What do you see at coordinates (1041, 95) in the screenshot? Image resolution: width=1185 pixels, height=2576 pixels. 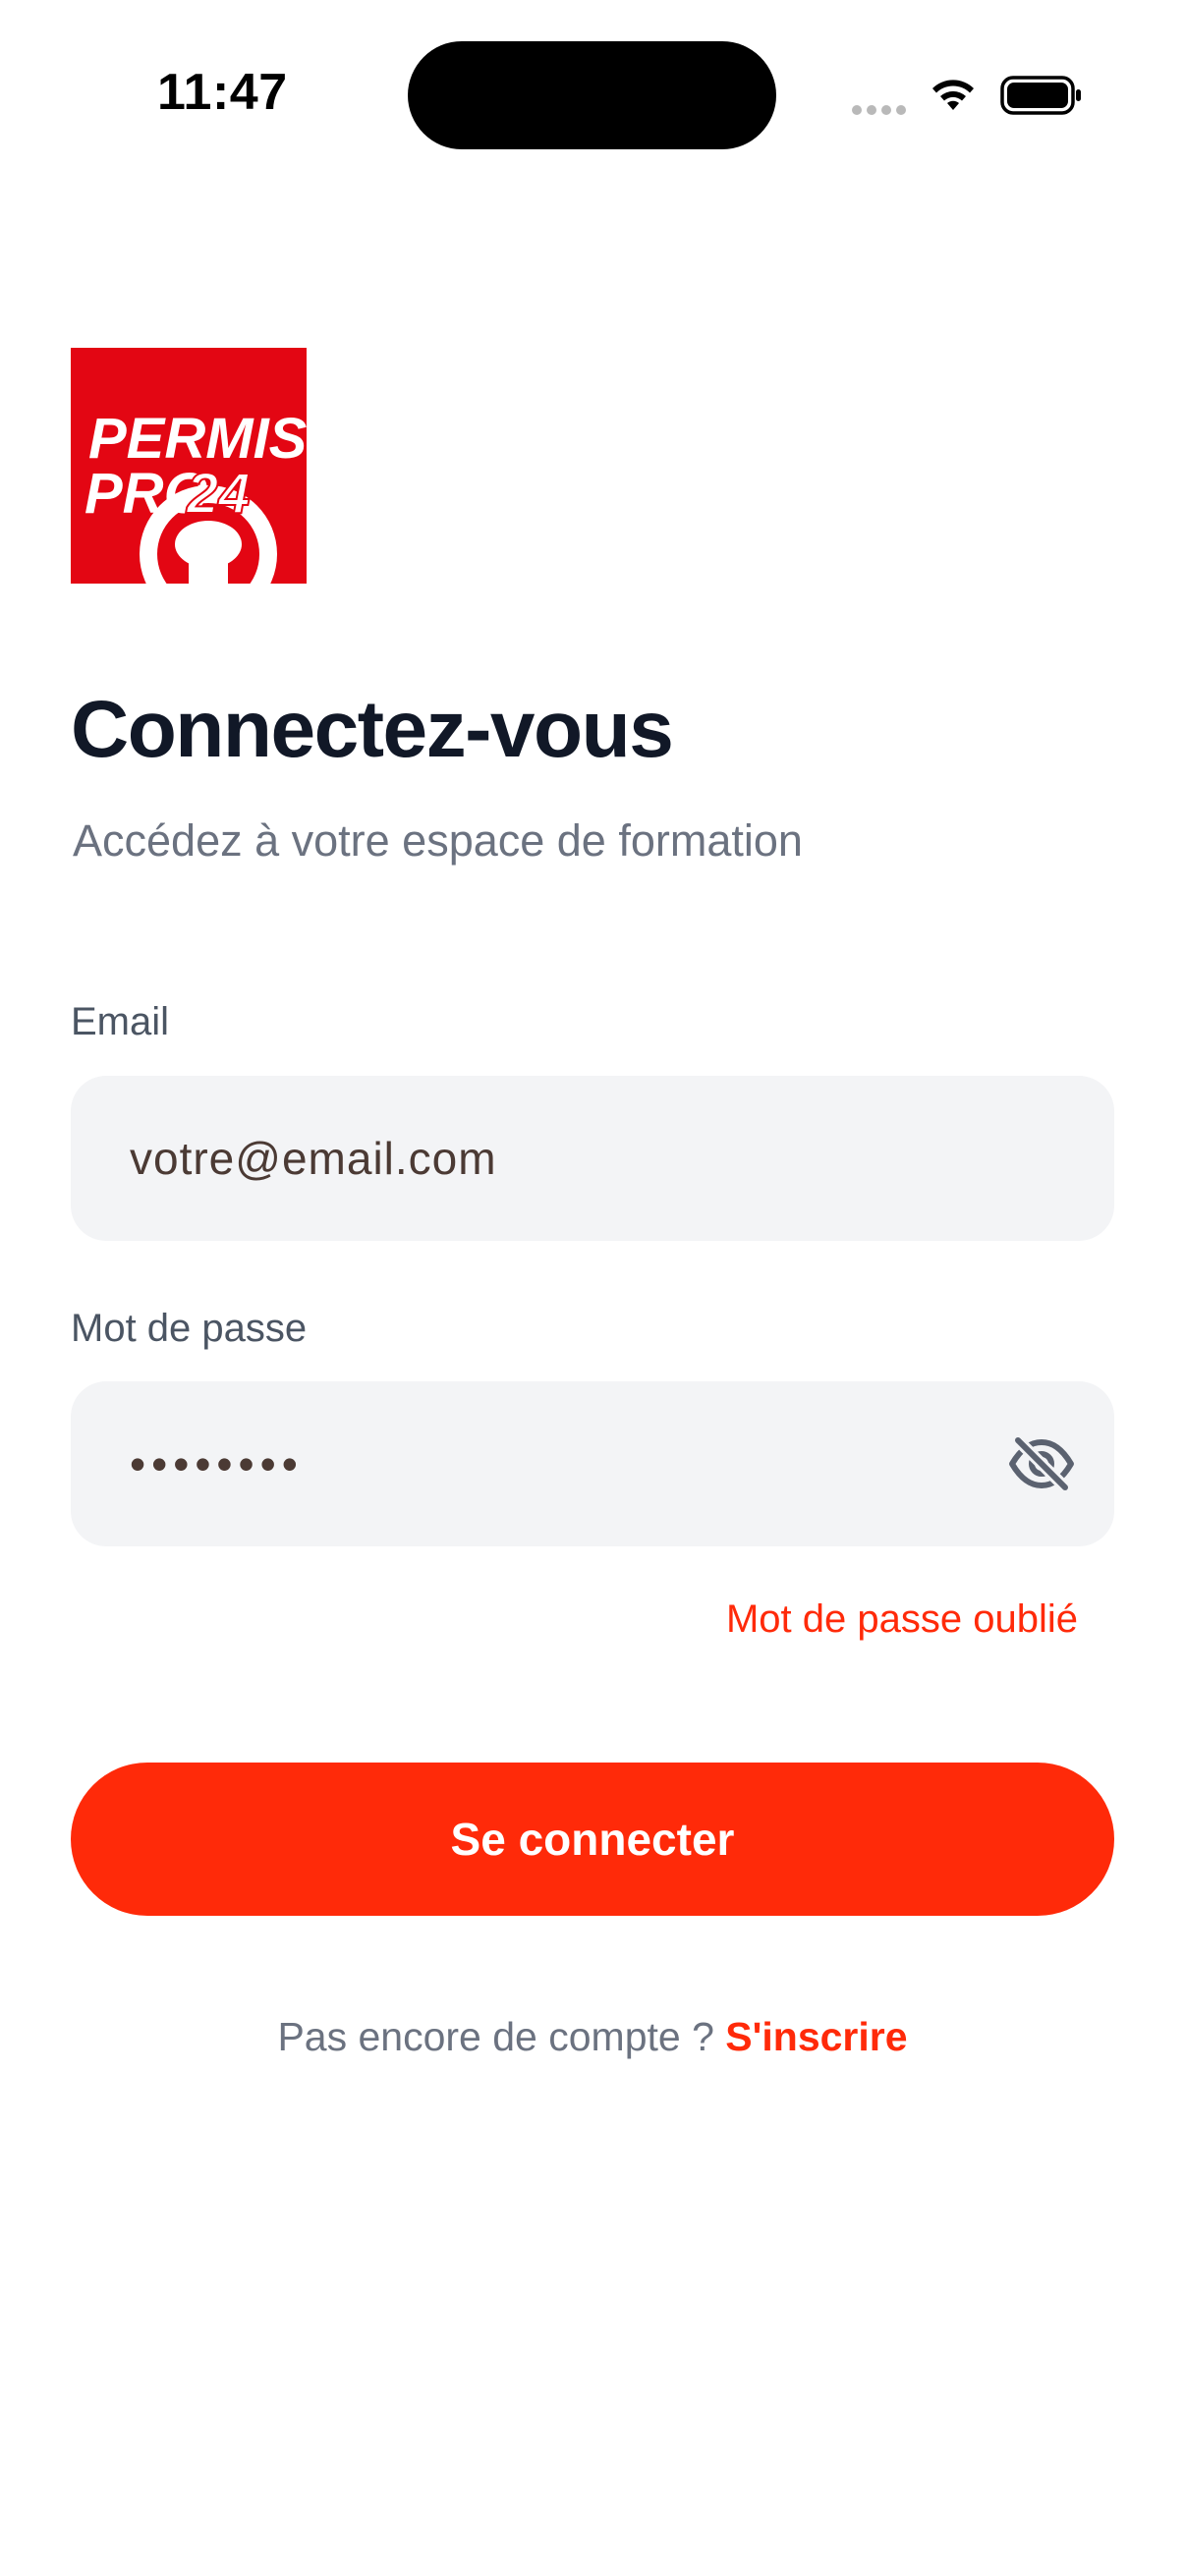 I see `battery-icon` at bounding box center [1041, 95].